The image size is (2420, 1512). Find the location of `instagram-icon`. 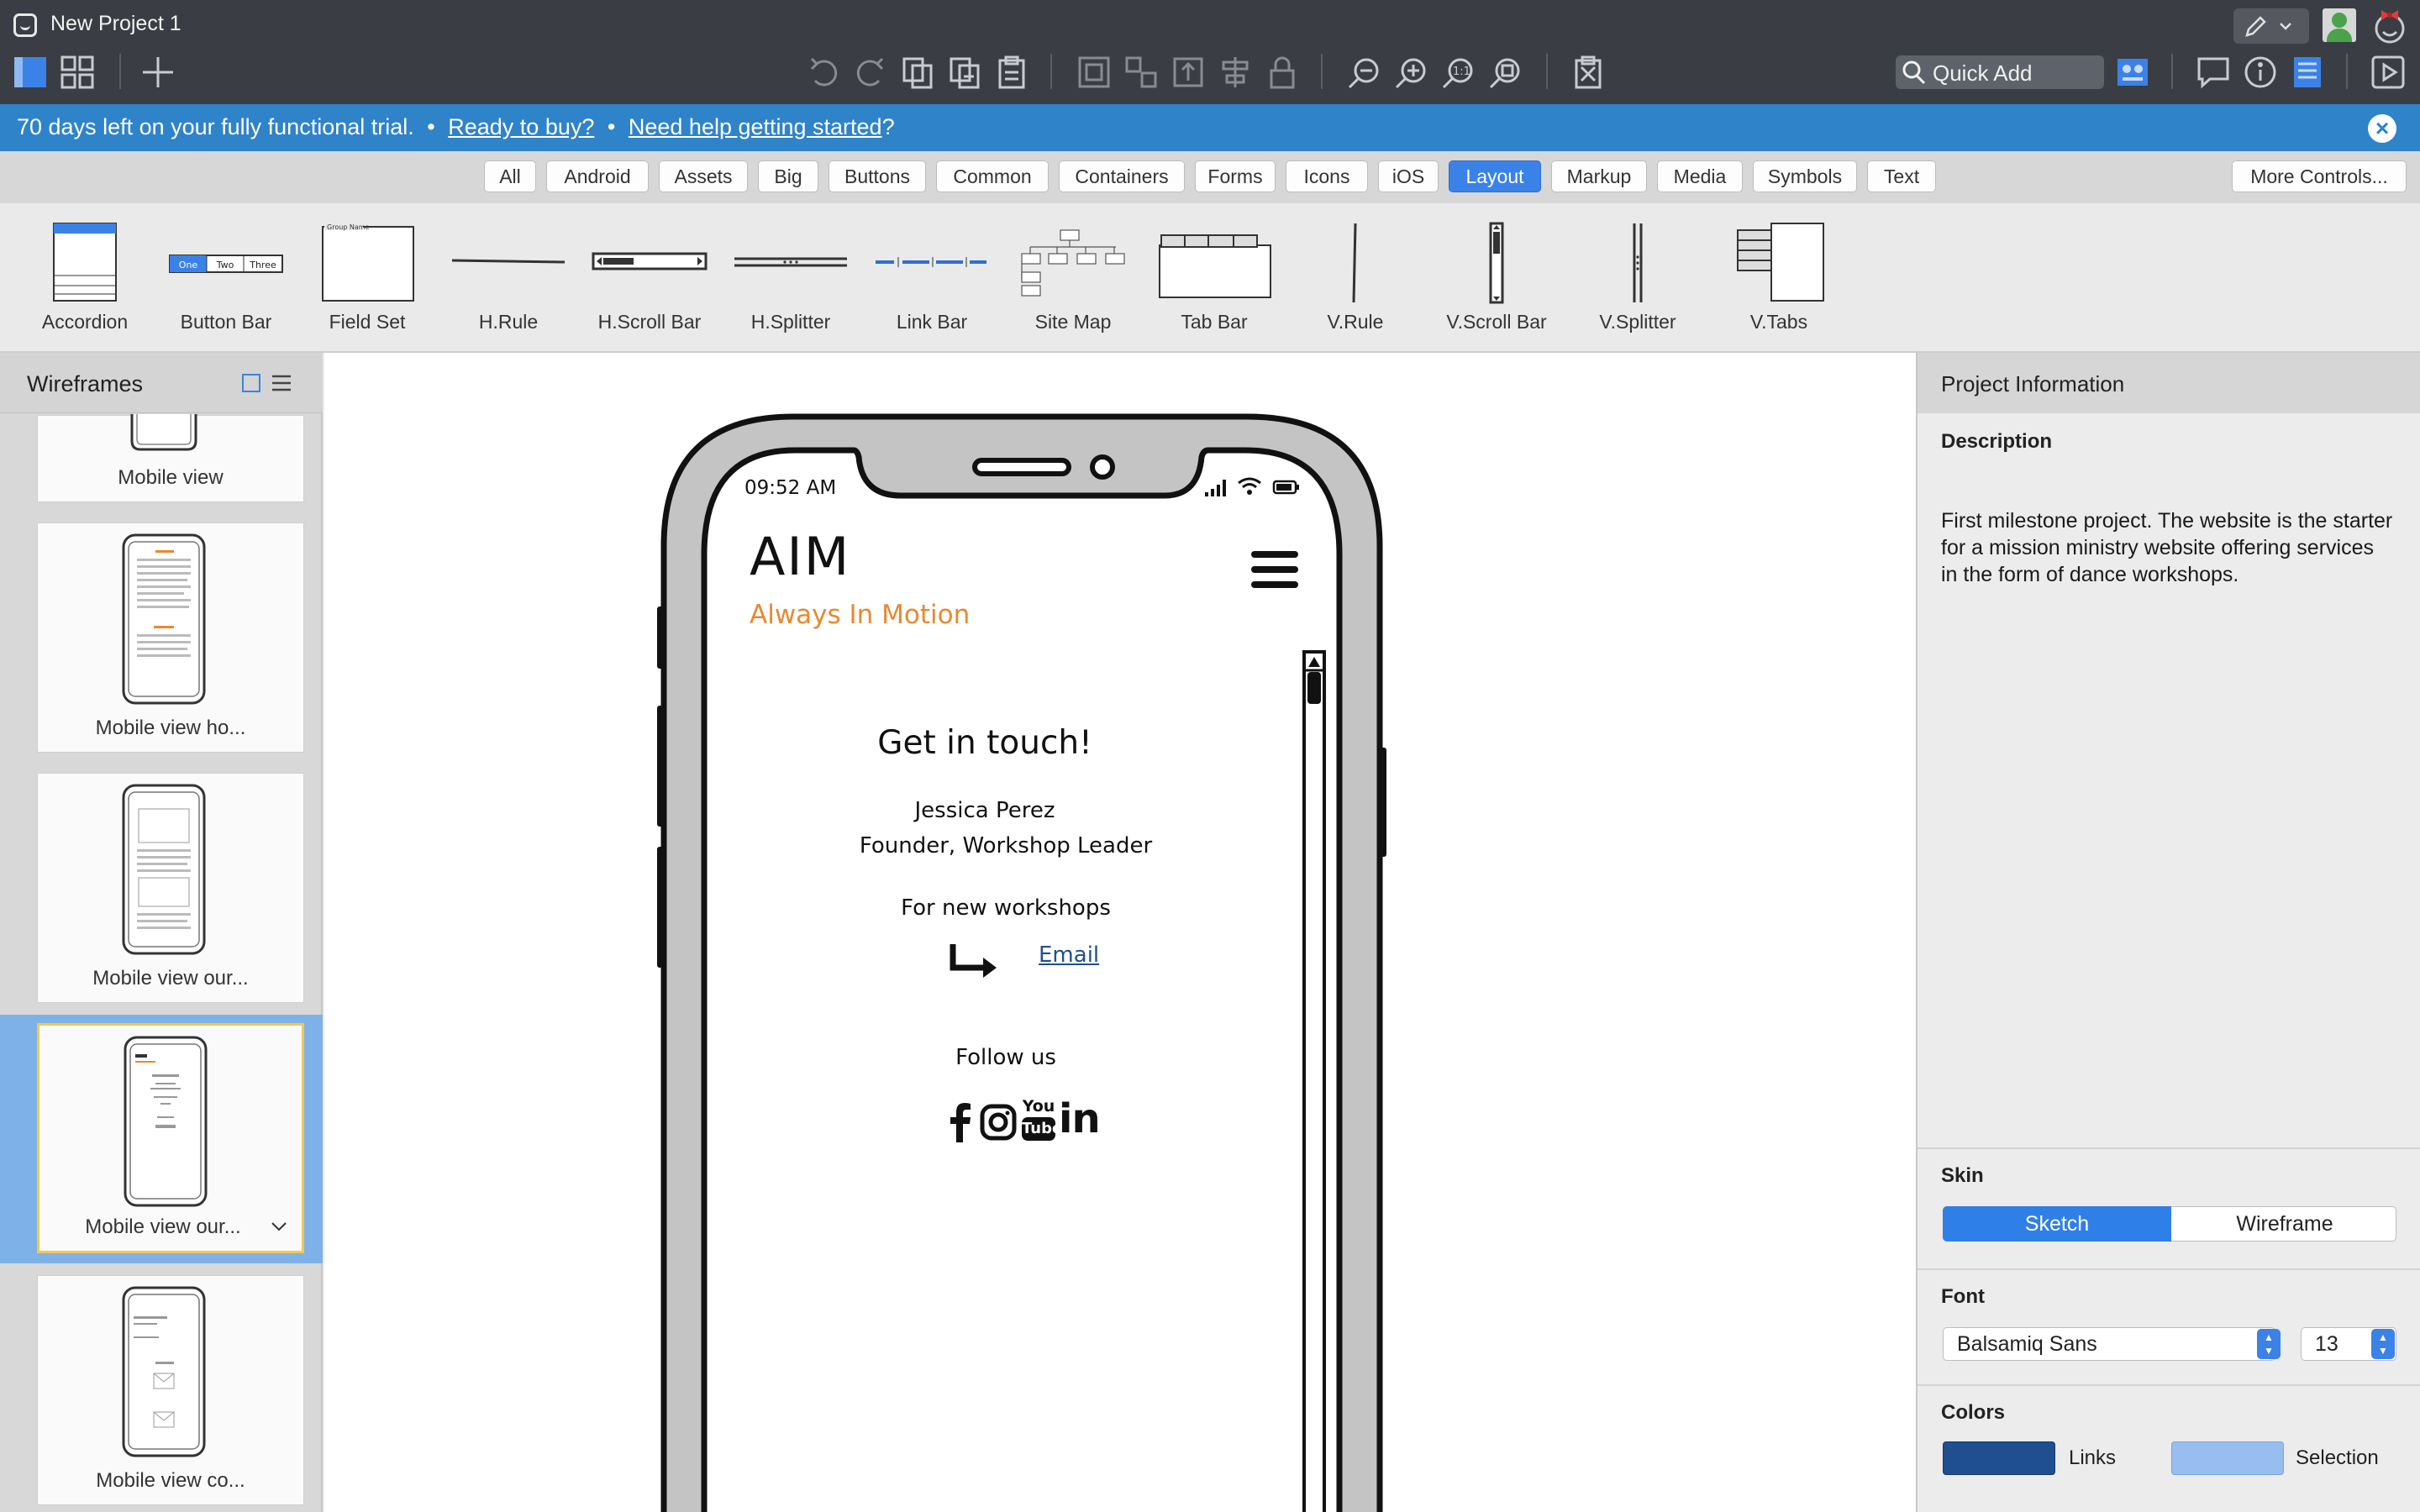

instagram-icon is located at coordinates (998, 1122).